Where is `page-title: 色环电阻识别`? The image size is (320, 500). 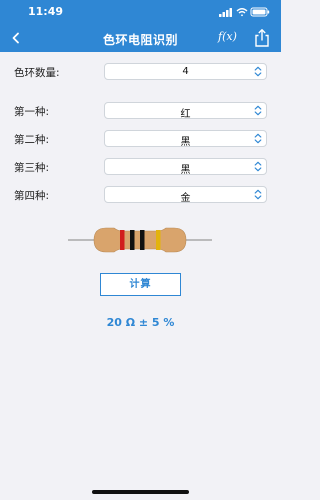 page-title: 色环电阻识别 is located at coordinates (140, 40).